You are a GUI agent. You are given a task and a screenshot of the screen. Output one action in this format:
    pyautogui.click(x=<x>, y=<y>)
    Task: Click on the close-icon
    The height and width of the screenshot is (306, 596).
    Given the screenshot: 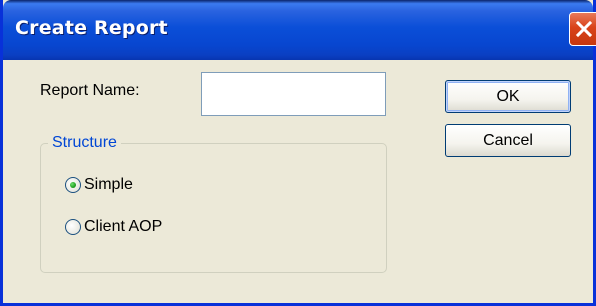 What is the action you would take?
    pyautogui.click(x=584, y=29)
    